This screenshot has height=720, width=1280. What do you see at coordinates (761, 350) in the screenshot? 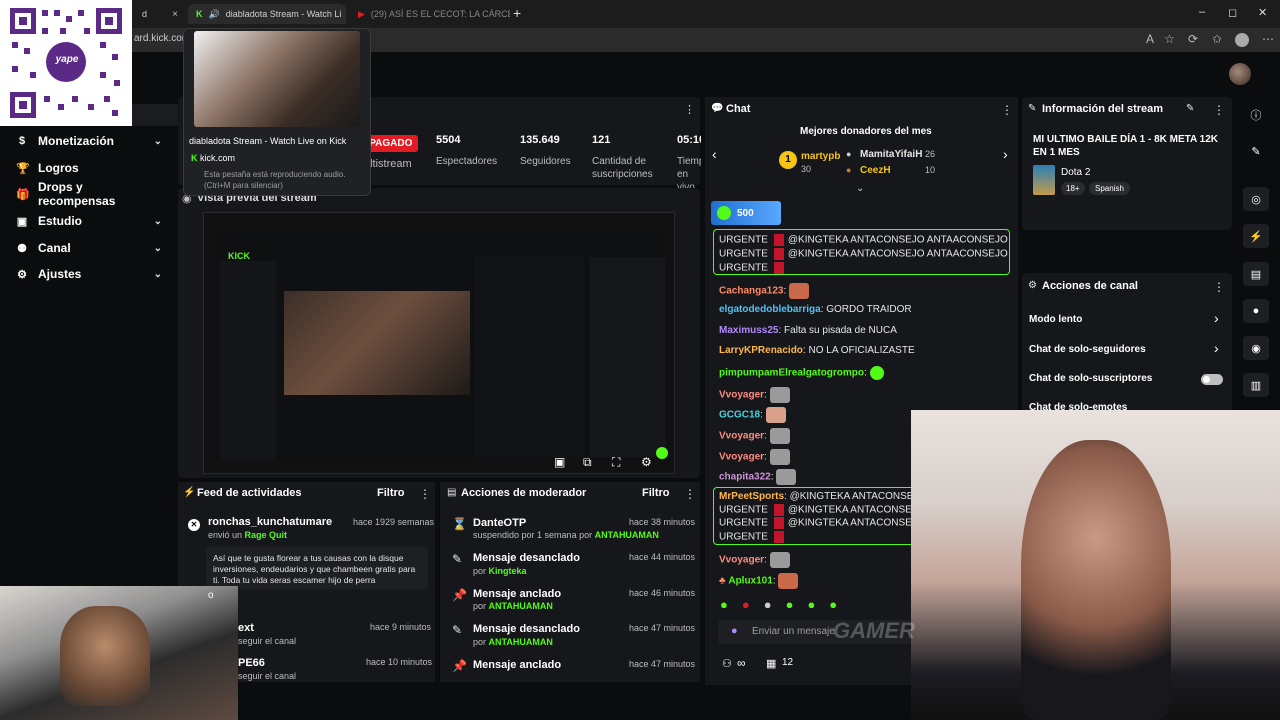
I see `chat-username: LarryKPRenacido` at bounding box center [761, 350].